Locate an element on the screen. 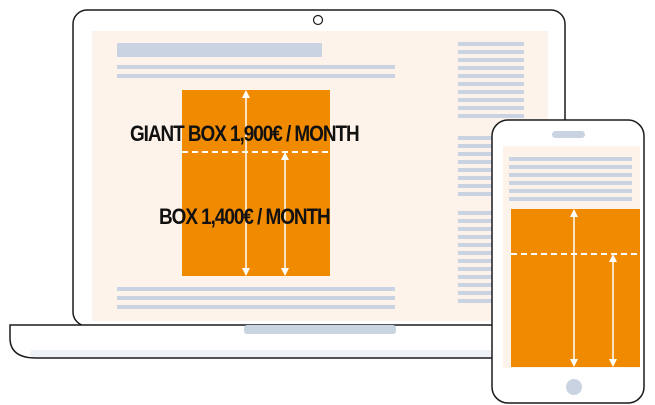 This screenshot has width=655, height=405. speaker-icon is located at coordinates (568, 134).